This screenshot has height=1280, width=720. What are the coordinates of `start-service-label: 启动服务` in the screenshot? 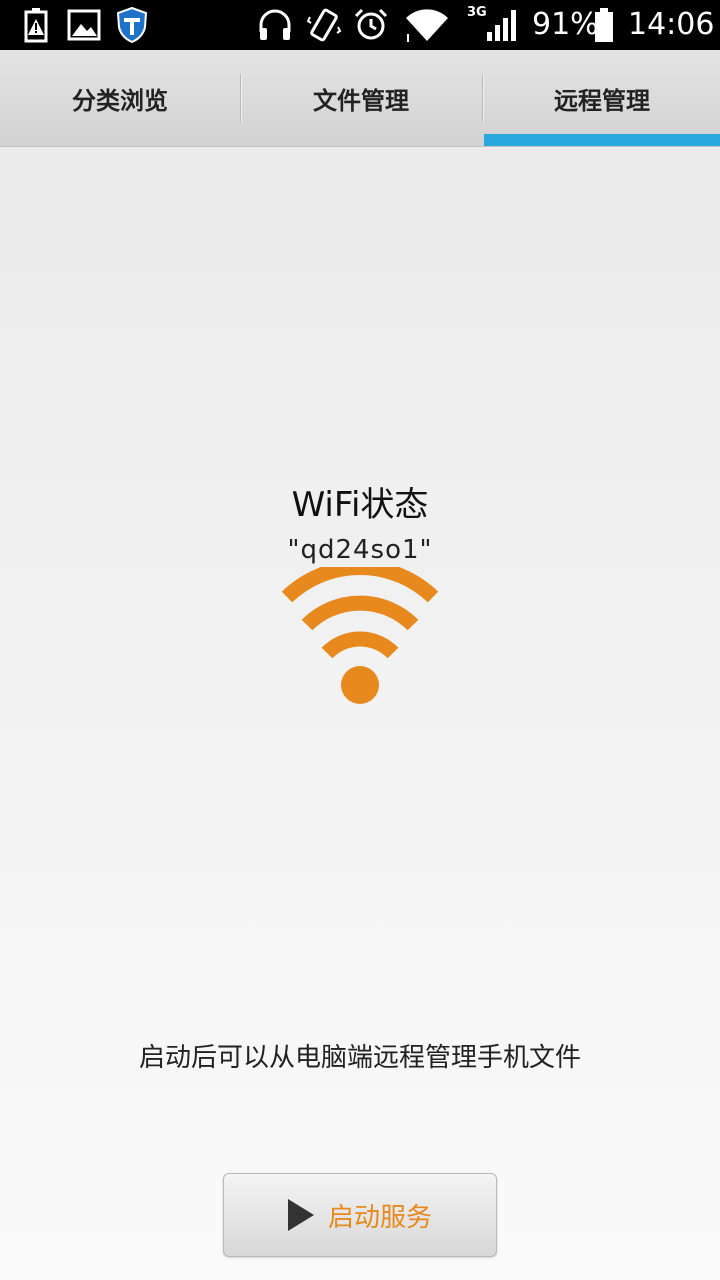 It's located at (379, 1217).